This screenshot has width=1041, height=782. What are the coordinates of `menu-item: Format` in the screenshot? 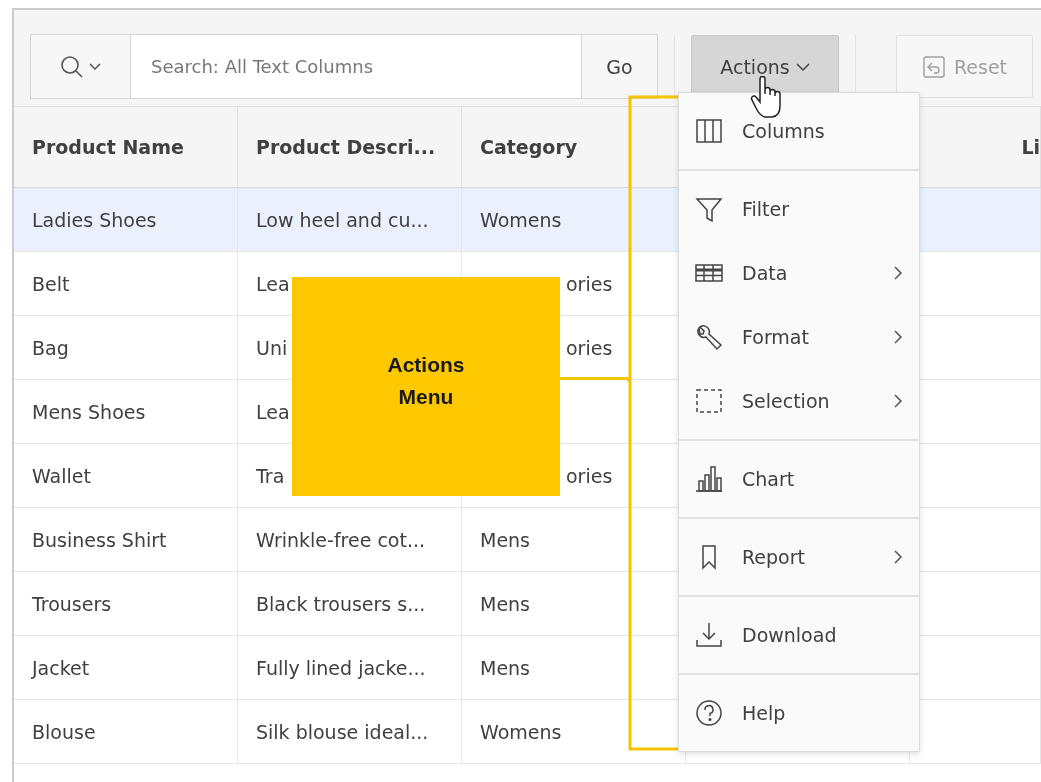 It's located at (799, 337).